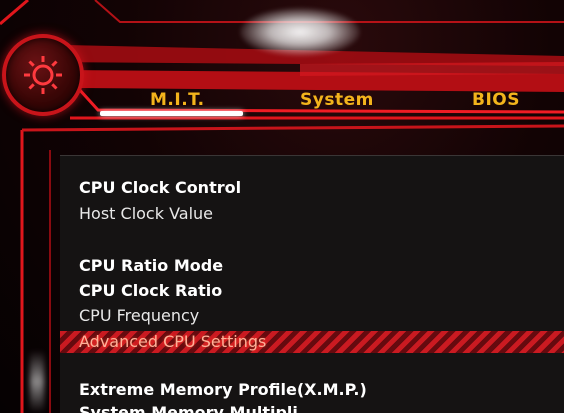 This screenshot has width=564, height=413. I want to click on menu-item-cpu-clock-ratio: CPU Clock Ratio, so click(150, 290).